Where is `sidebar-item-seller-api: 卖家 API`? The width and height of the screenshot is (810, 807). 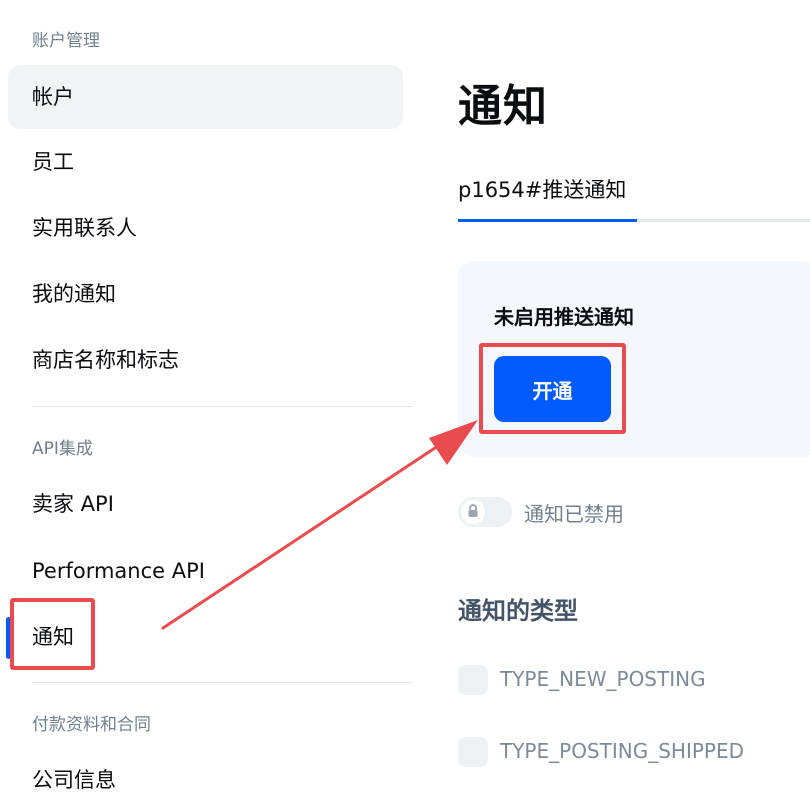
sidebar-item-seller-api: 卖家 API is located at coordinates (205, 504).